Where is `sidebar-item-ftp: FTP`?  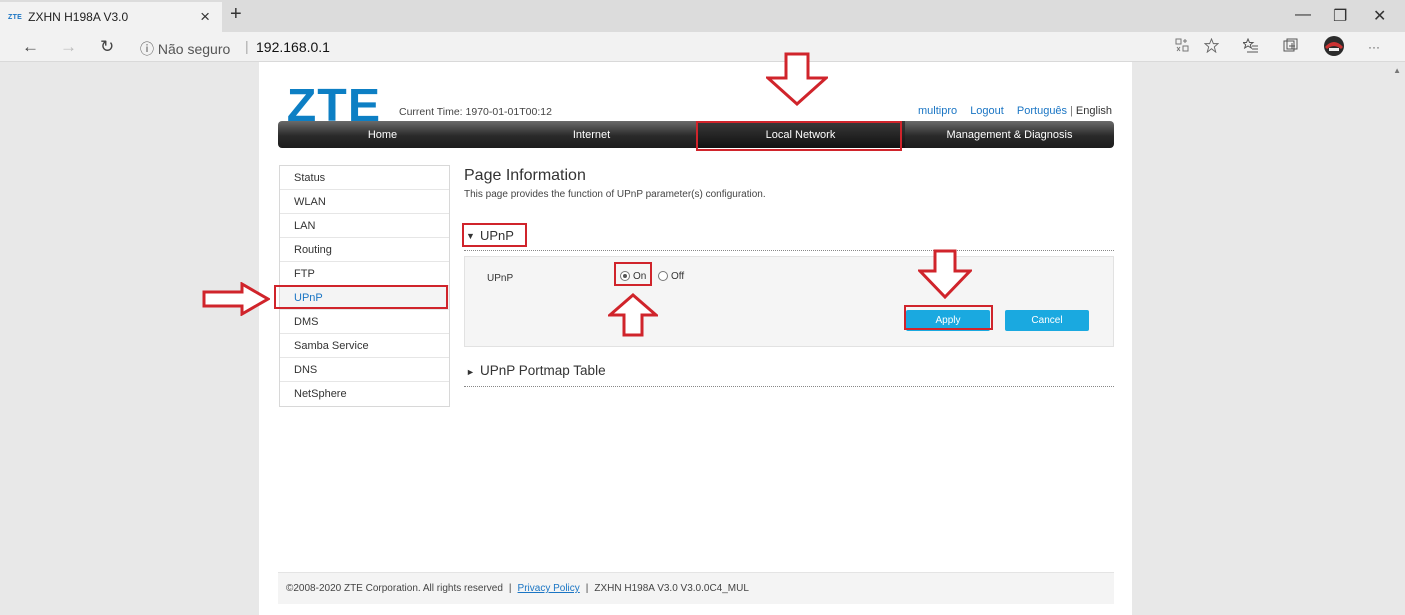
sidebar-item-ftp: FTP is located at coordinates (364, 274).